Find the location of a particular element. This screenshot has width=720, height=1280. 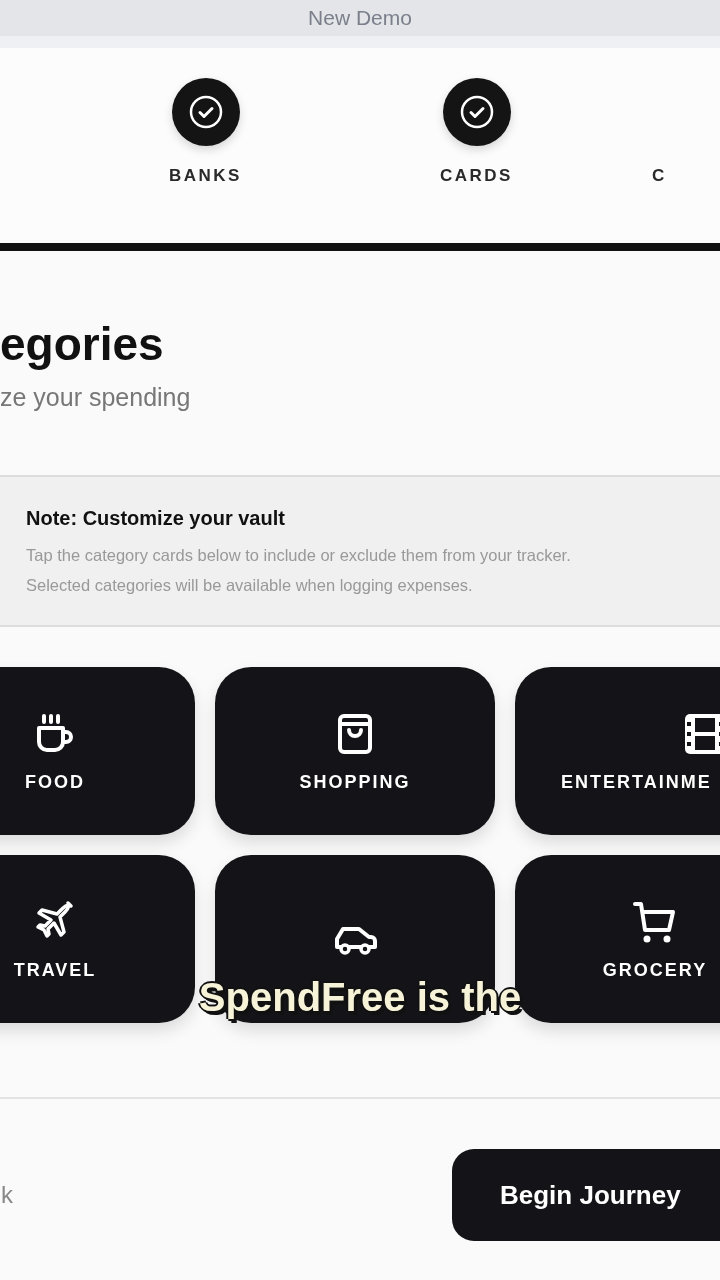

category-card: FOOD is located at coordinates (97, 751).